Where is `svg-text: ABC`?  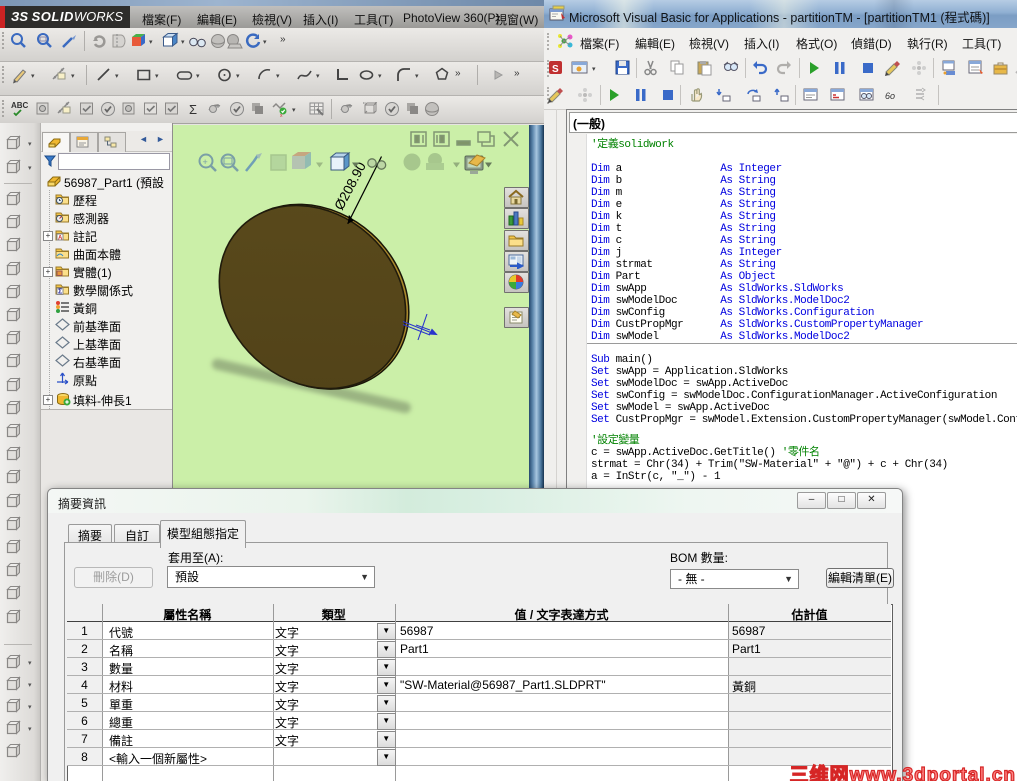 svg-text: ABC is located at coordinates (19, 105).